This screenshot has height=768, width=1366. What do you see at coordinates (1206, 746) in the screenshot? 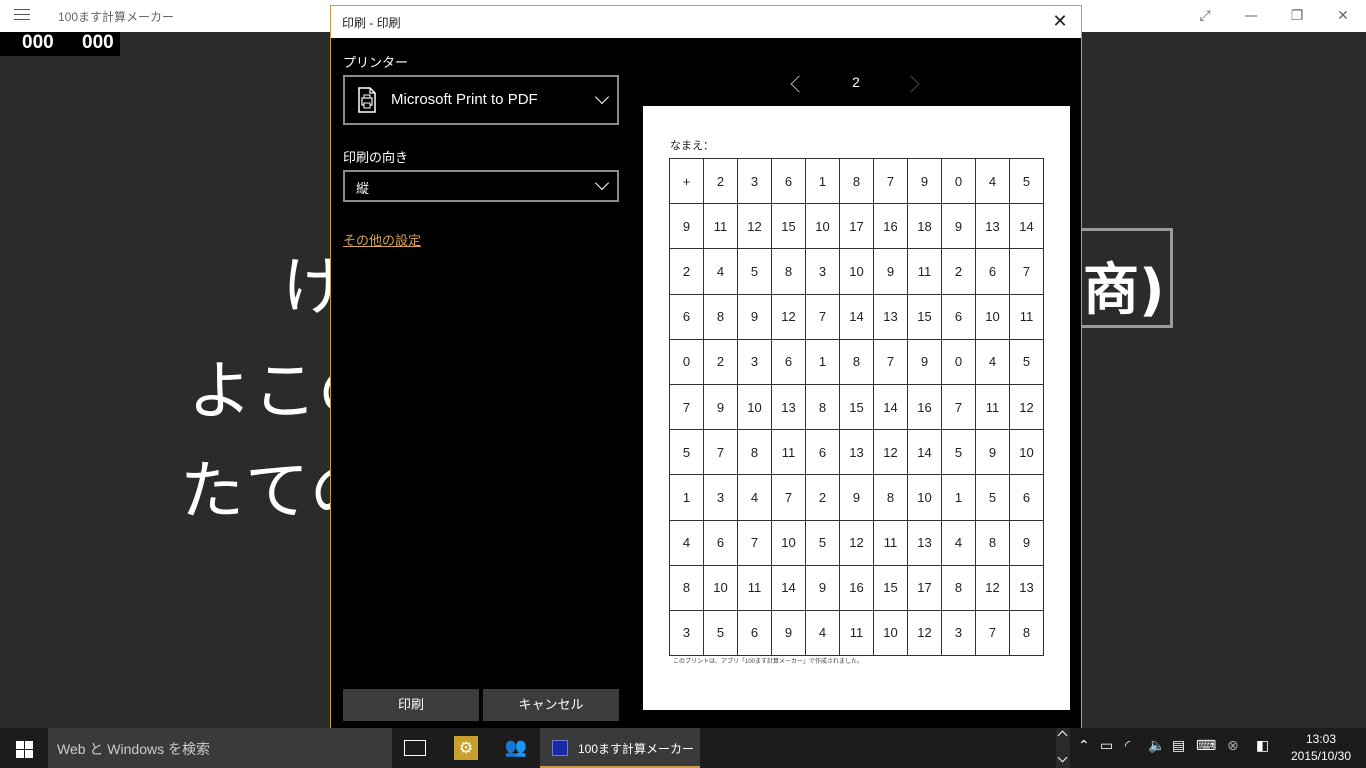
I see `keyboard-icon: ⌨` at bounding box center [1206, 746].